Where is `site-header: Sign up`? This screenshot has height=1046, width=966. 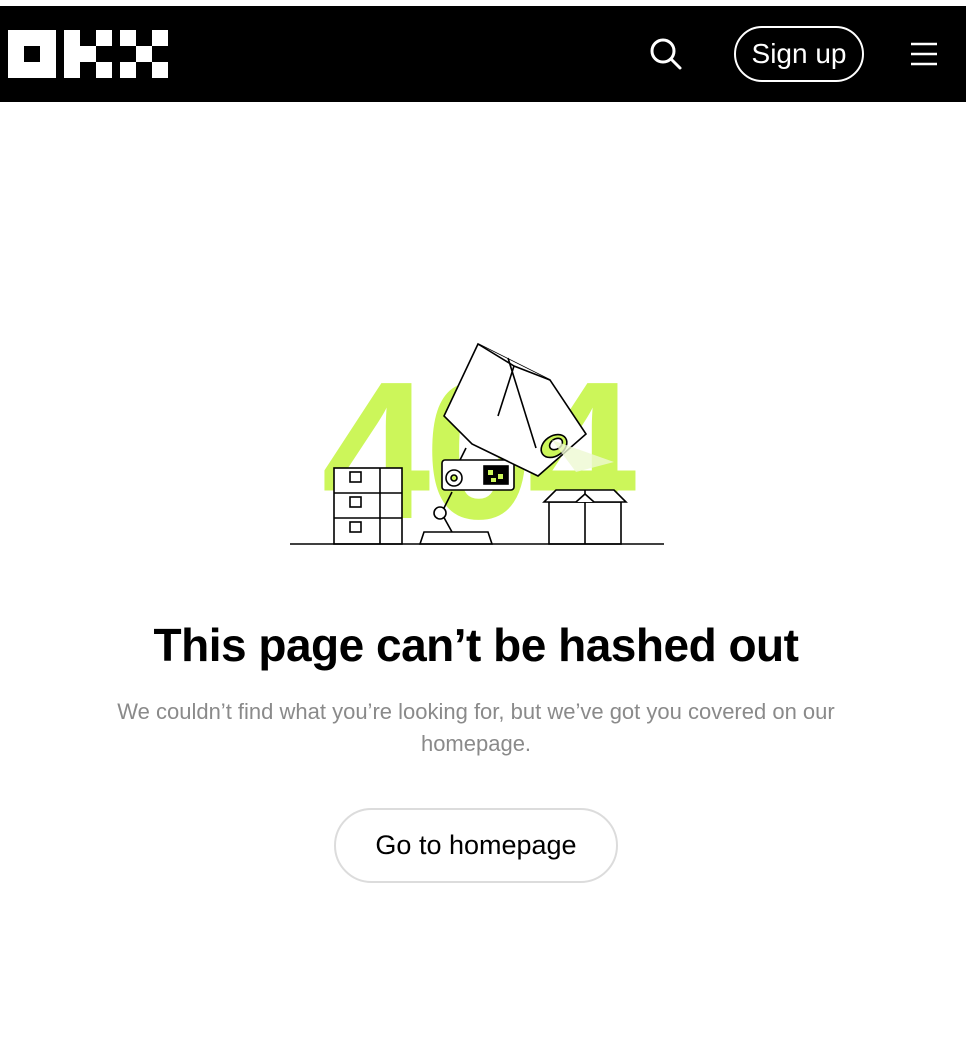 site-header: Sign up is located at coordinates (483, 54).